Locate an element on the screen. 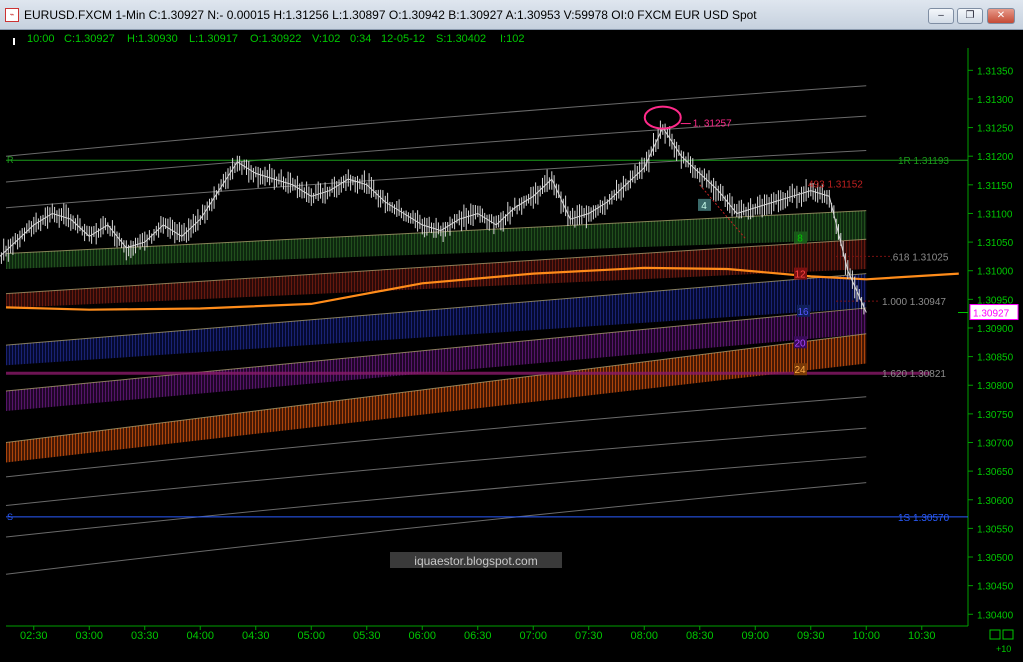  fib-1620-label: 1.620 1.30821 is located at coordinates (914, 374).